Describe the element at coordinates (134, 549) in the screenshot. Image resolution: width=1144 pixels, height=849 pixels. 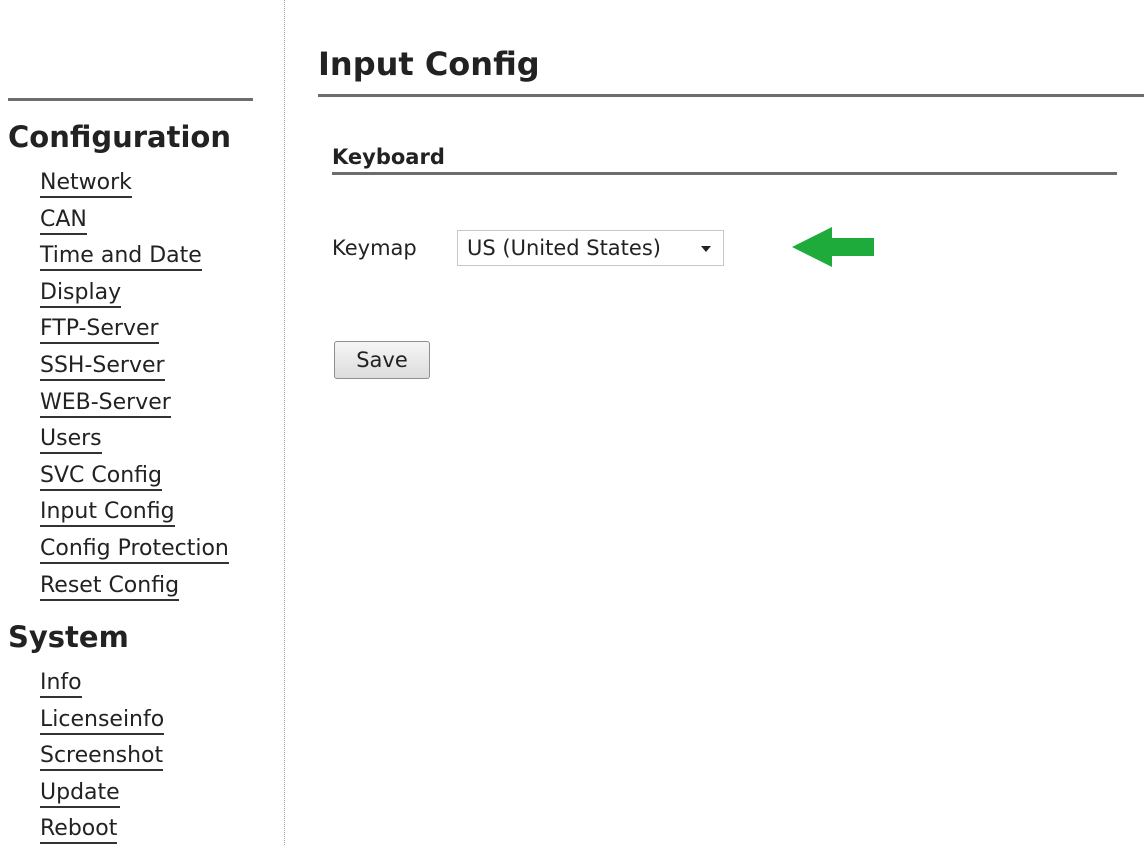
I see `nav-link-config-protection: Config Protection` at that location.